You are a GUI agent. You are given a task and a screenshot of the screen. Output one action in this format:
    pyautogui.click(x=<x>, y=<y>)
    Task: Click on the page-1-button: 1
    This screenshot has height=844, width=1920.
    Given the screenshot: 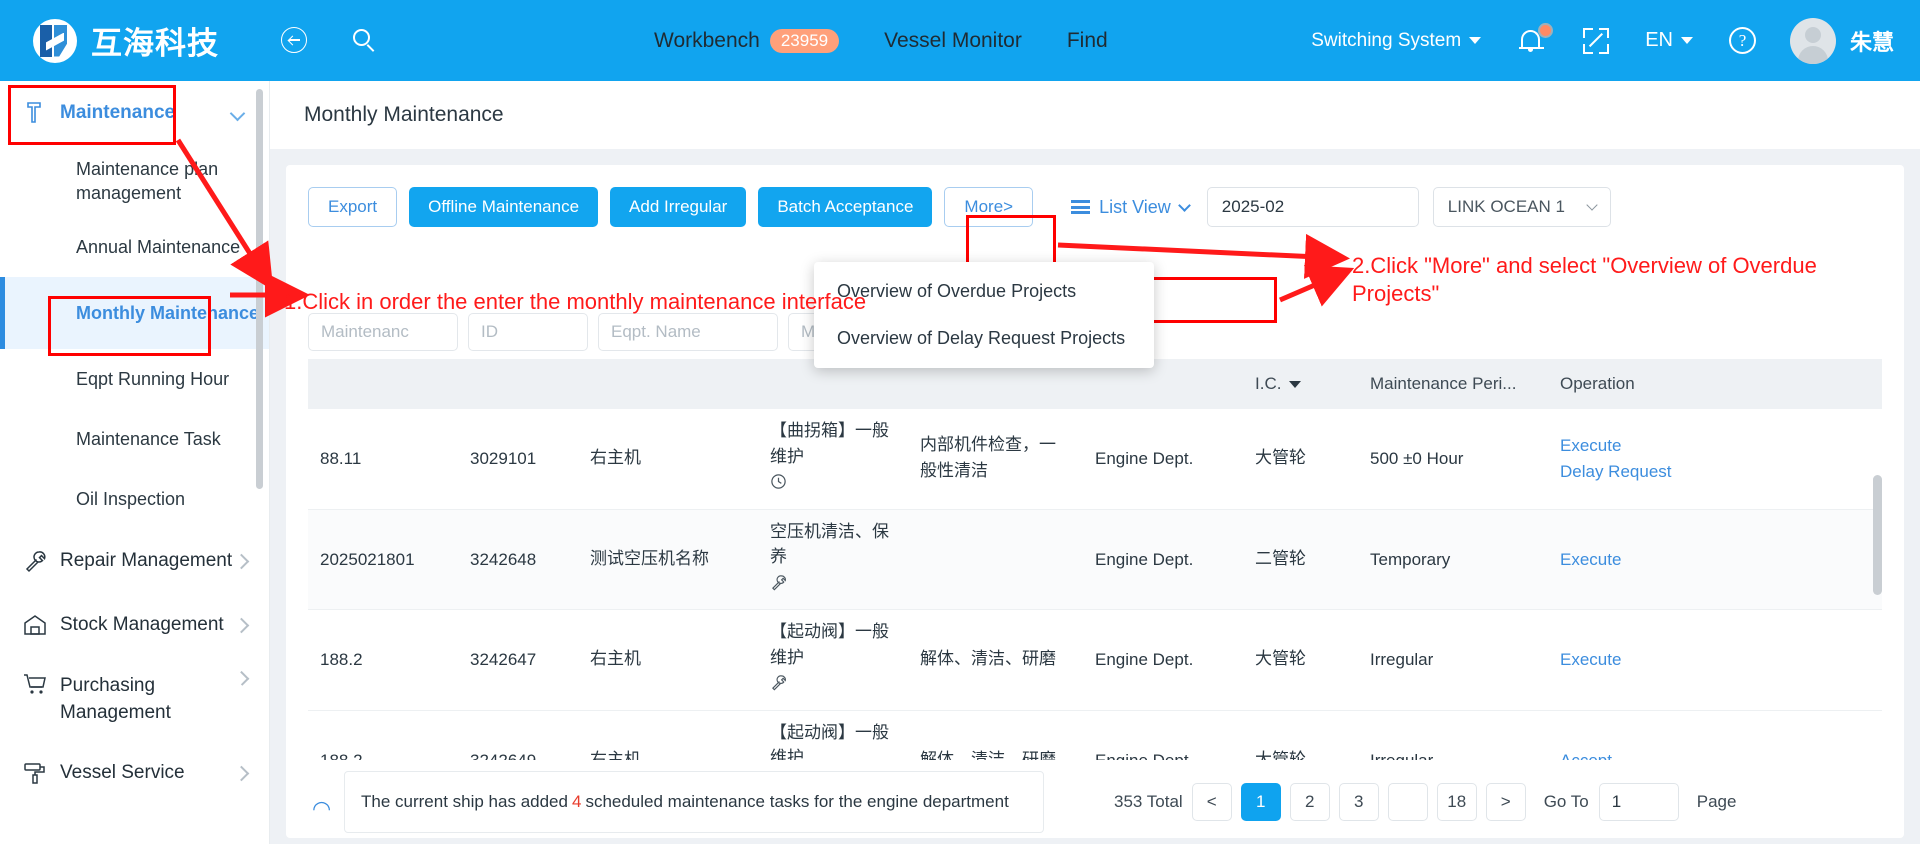 What is the action you would take?
    pyautogui.click(x=1260, y=802)
    